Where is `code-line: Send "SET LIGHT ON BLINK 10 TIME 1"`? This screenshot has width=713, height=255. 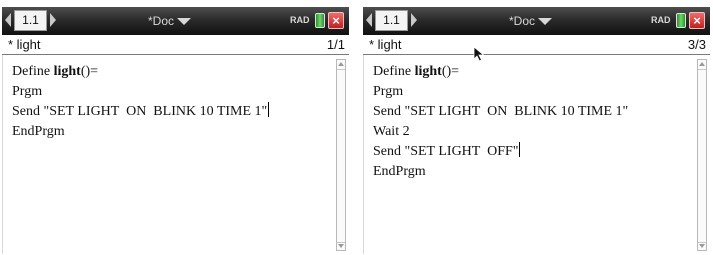
code-line: Send "SET LIGHT ON BLINK 10 TIME 1" is located at coordinates (500, 112).